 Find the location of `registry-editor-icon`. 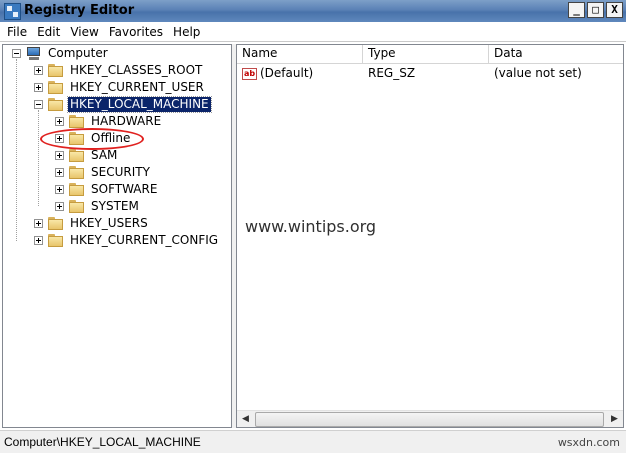

registry-editor-icon is located at coordinates (12, 11).